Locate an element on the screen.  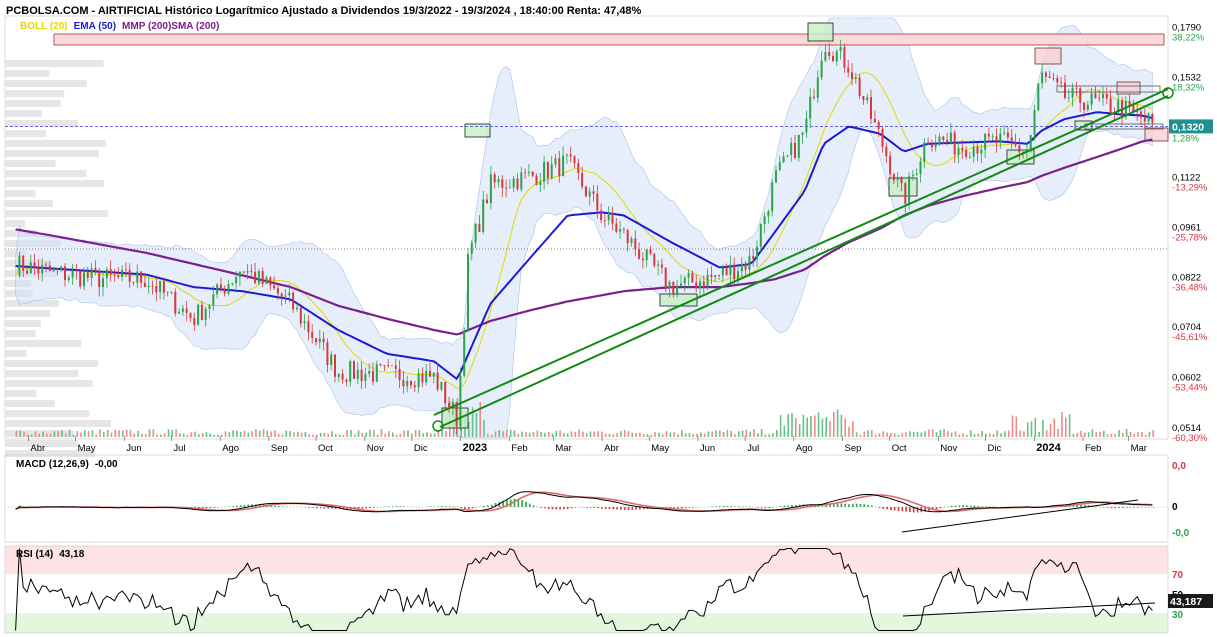
month-label: 2023 is located at coordinates (475, 448).